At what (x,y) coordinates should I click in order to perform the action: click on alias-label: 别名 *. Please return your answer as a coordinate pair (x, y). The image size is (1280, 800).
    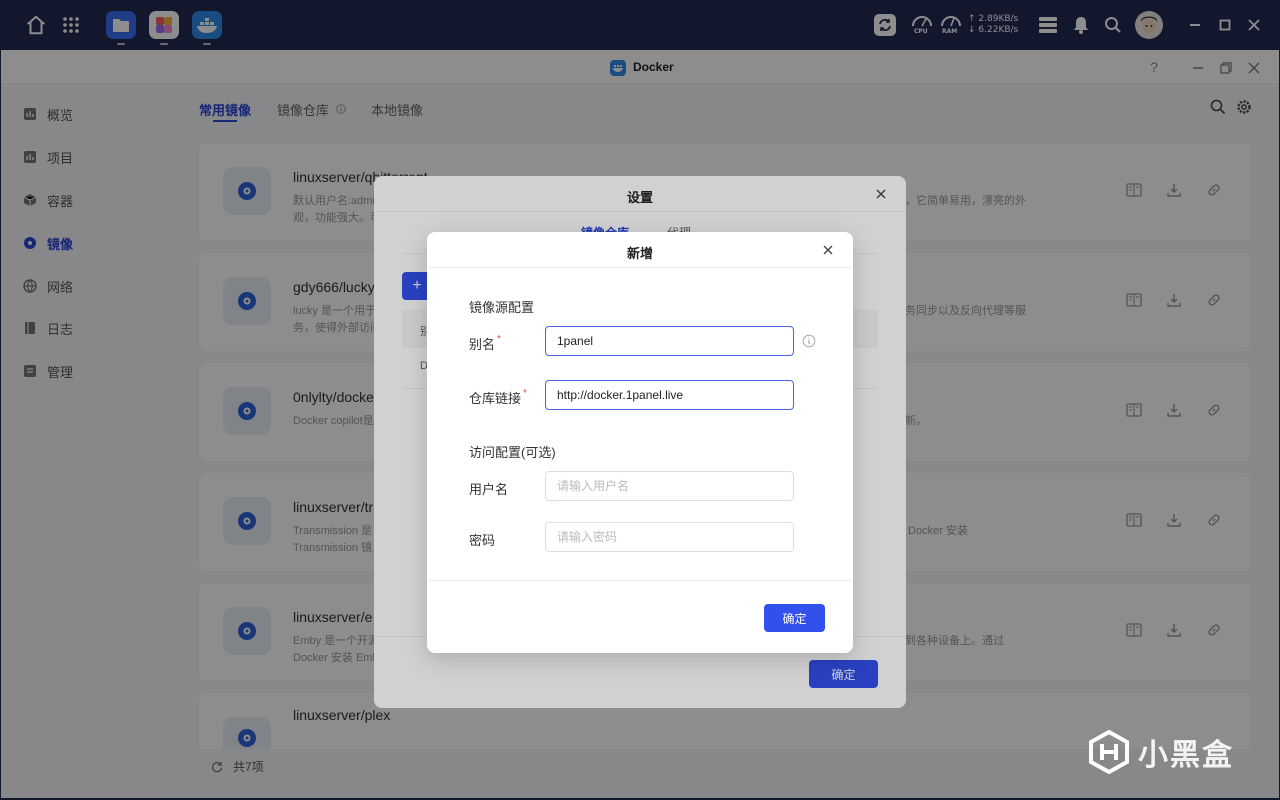
    Looking at the image, I should click on (485, 343).